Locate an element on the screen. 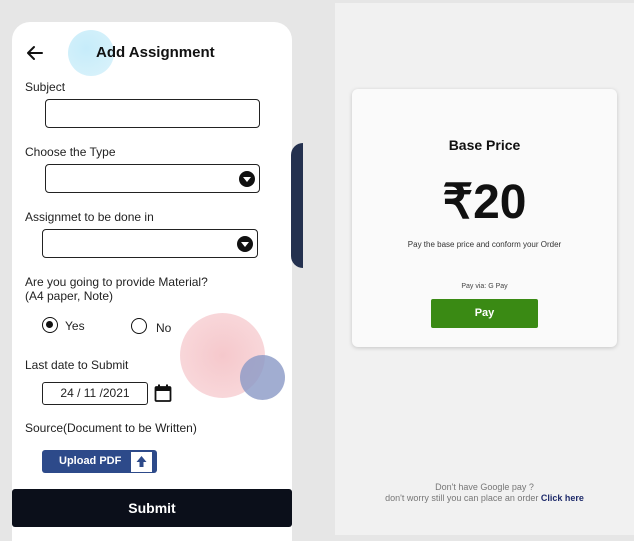 The image size is (634, 541). pay-via-row: Pay via: G Pay is located at coordinates (484, 286).